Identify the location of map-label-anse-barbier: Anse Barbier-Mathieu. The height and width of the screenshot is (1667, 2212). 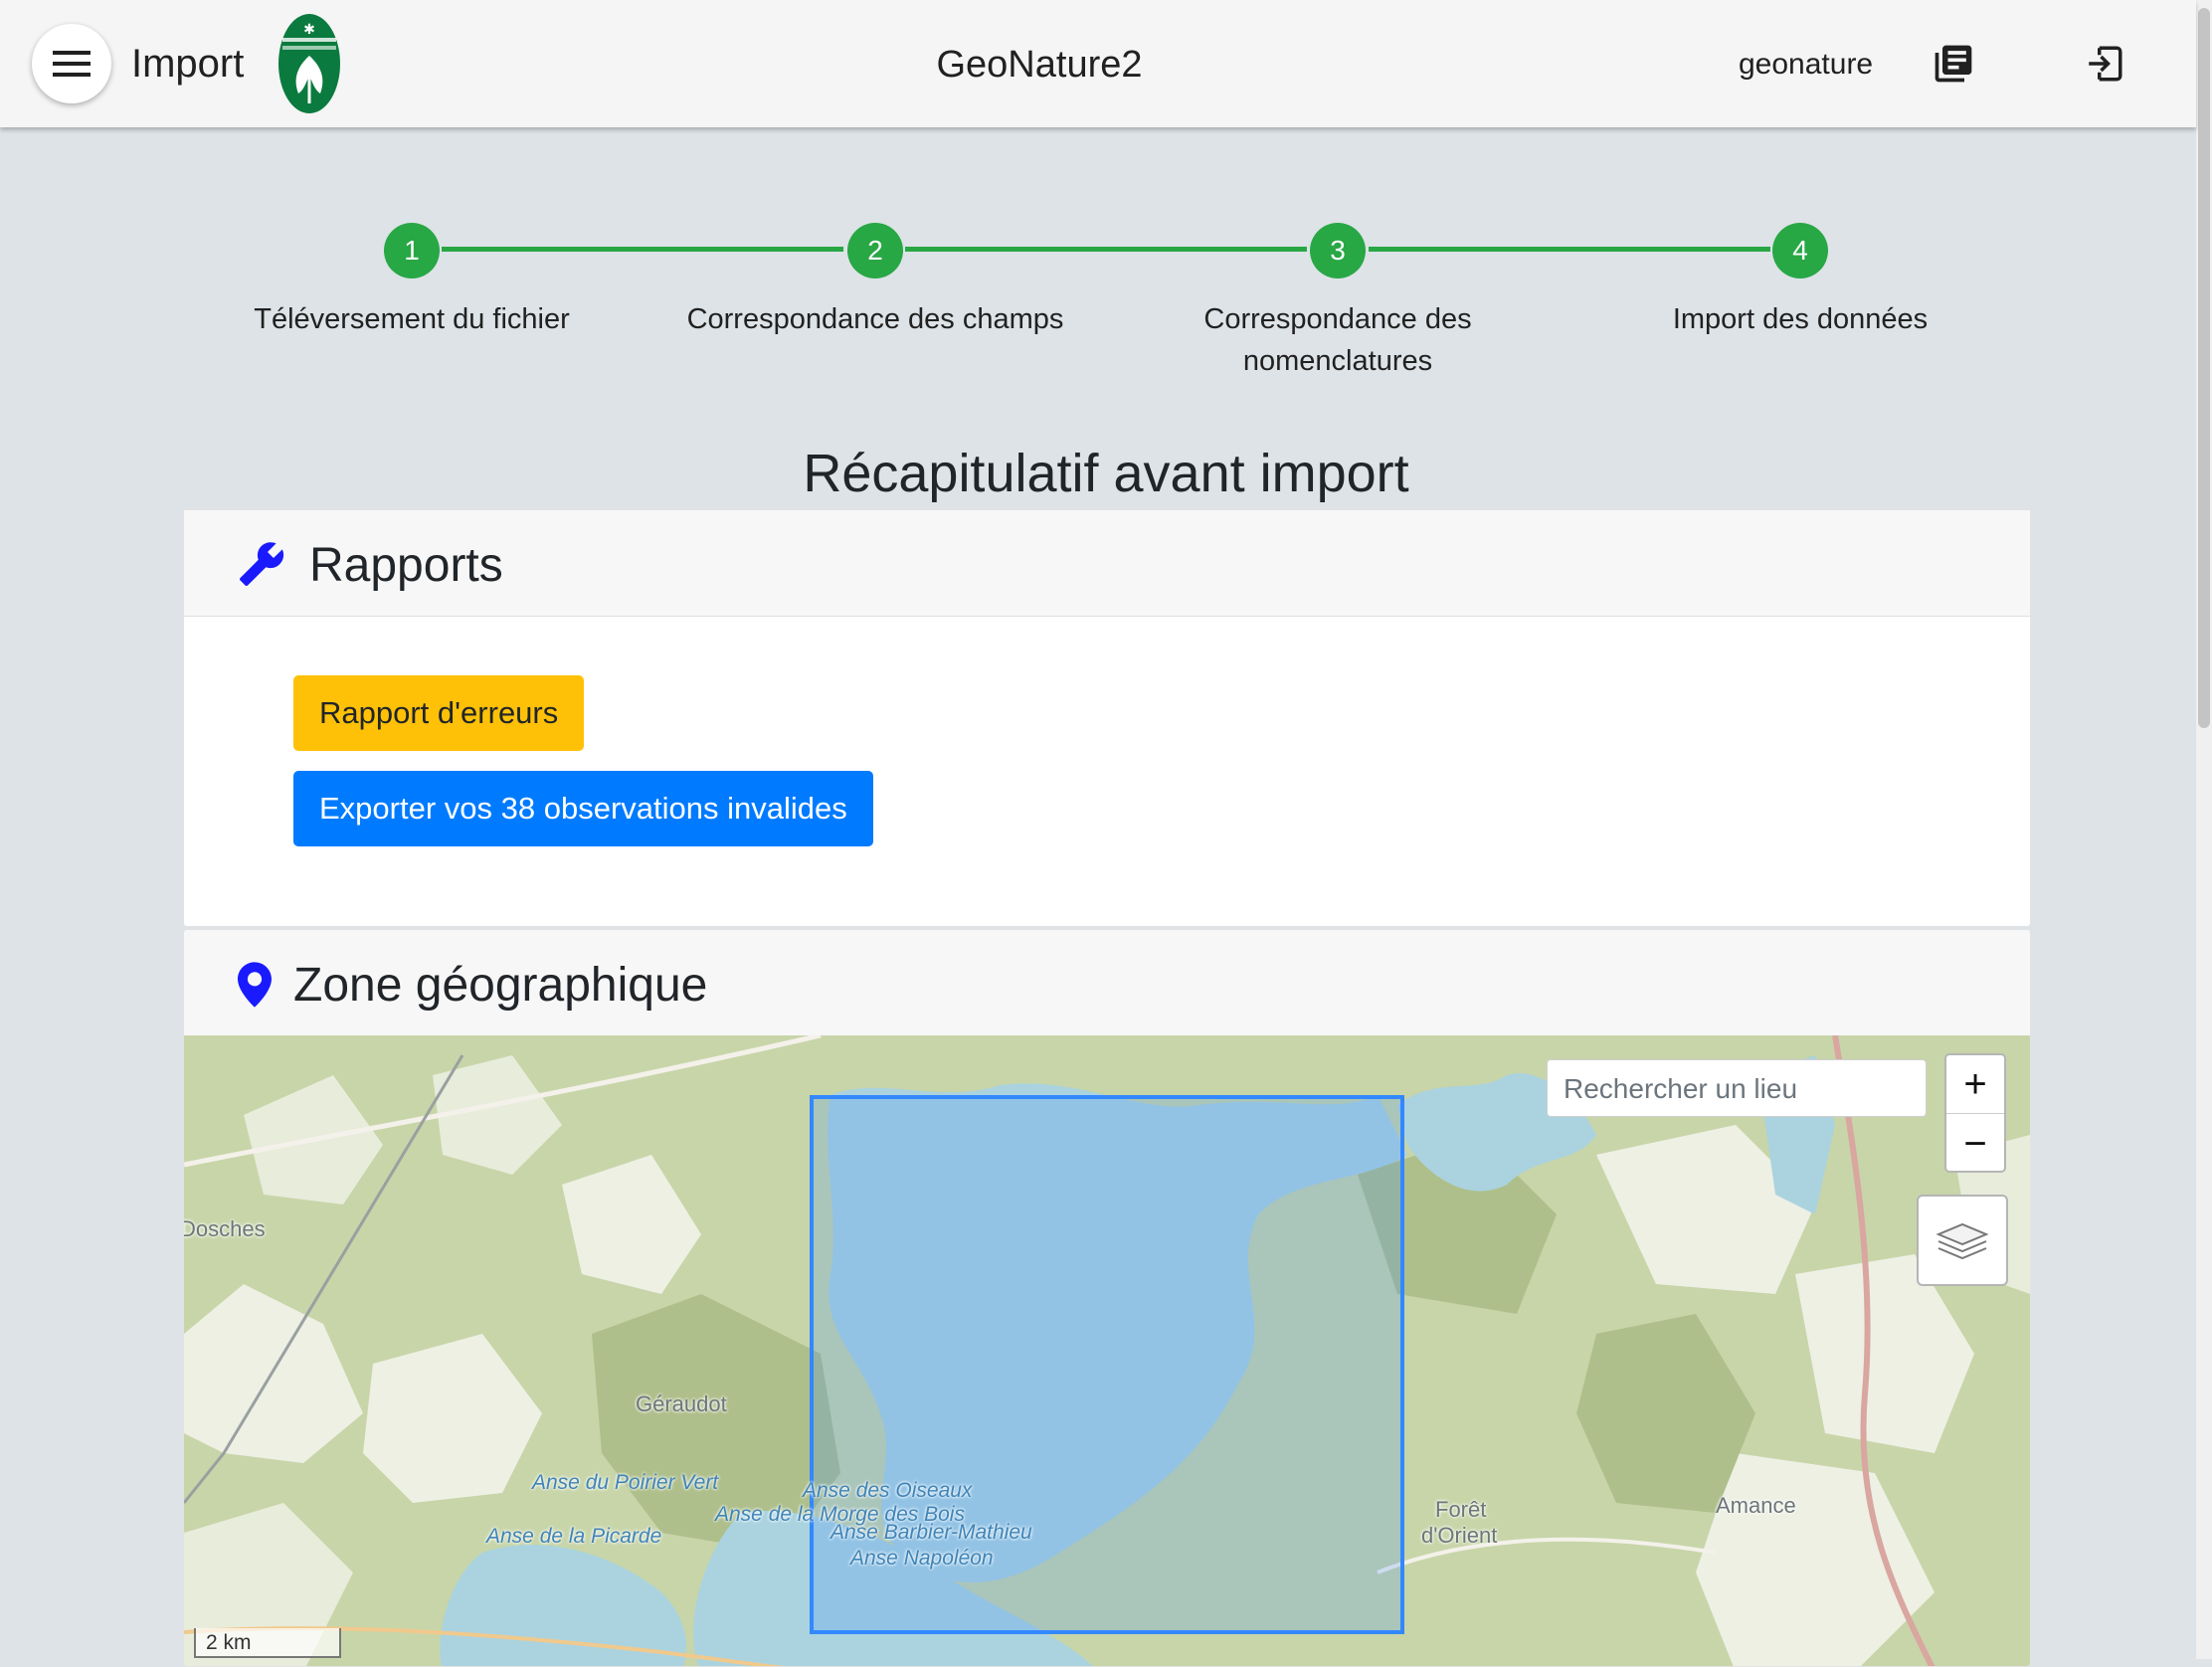
(931, 1532).